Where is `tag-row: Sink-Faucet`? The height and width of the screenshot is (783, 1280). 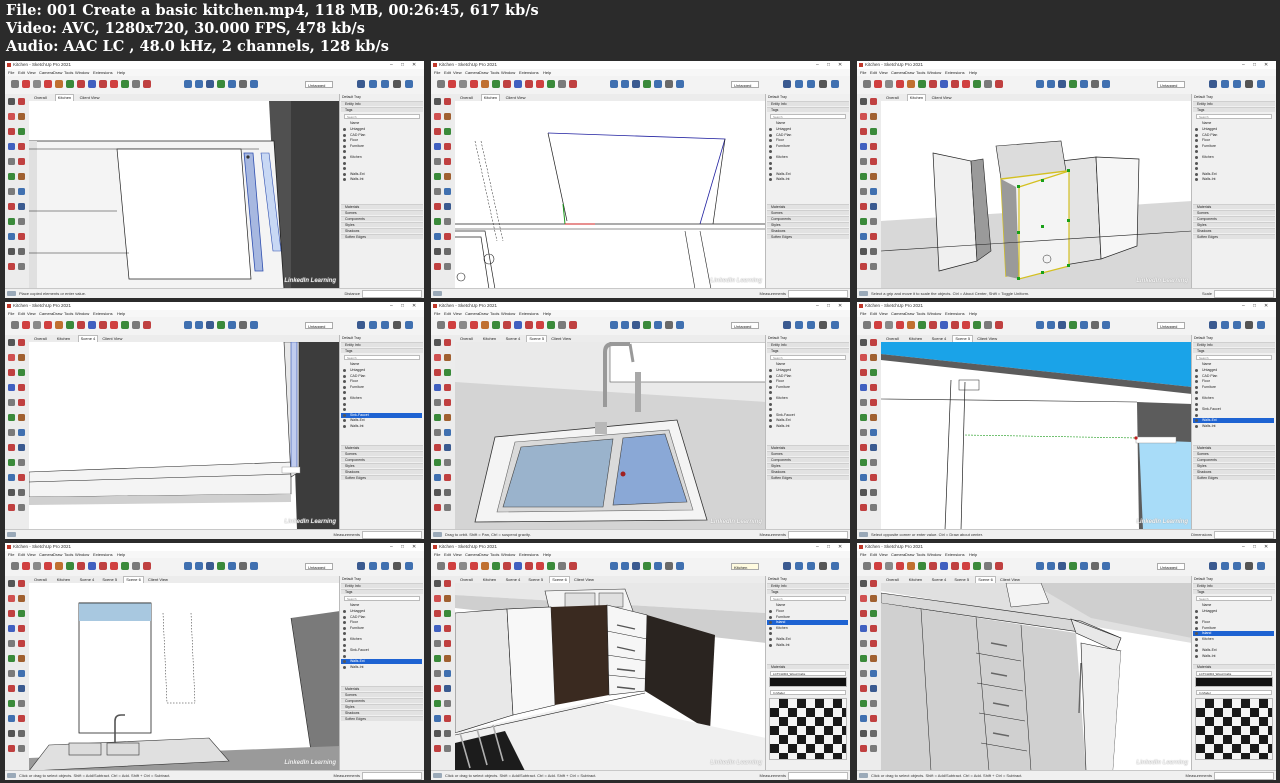
tag-row: Sink-Faucet is located at coordinates (381, 415).